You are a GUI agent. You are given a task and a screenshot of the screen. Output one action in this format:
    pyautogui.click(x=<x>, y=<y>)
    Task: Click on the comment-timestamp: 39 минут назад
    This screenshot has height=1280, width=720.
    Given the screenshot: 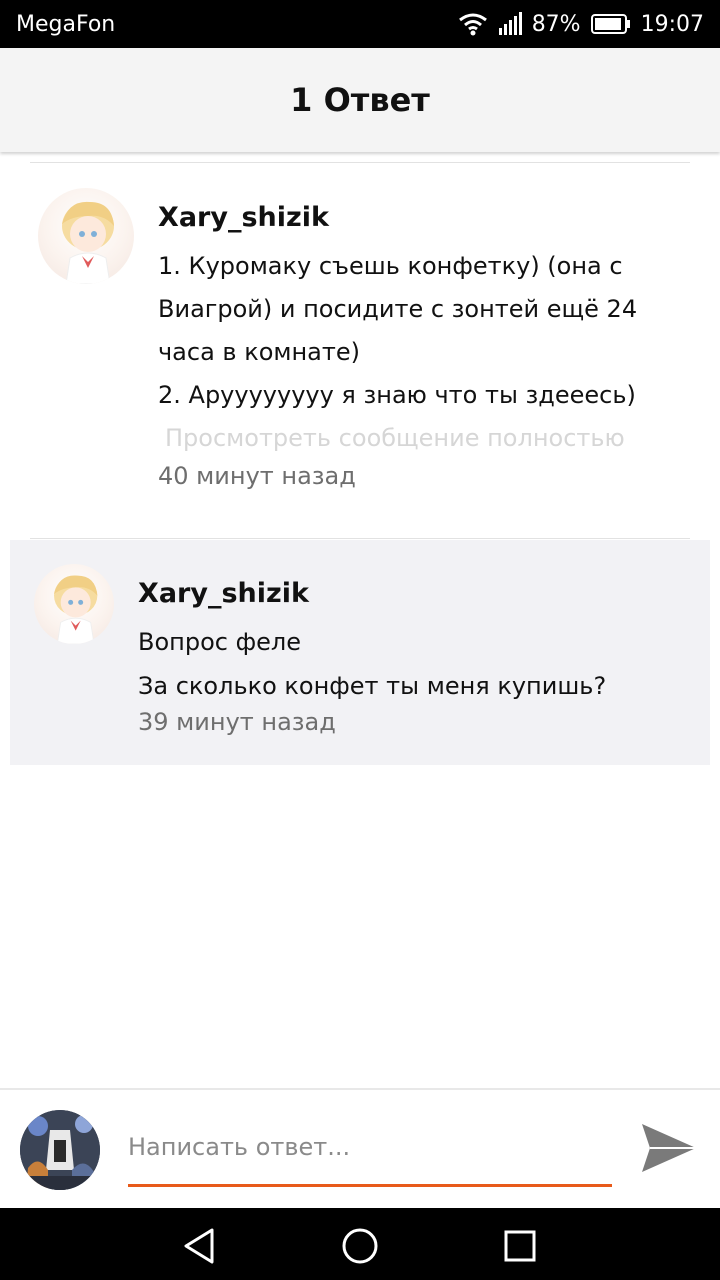 What is the action you would take?
    pyautogui.click(x=237, y=722)
    